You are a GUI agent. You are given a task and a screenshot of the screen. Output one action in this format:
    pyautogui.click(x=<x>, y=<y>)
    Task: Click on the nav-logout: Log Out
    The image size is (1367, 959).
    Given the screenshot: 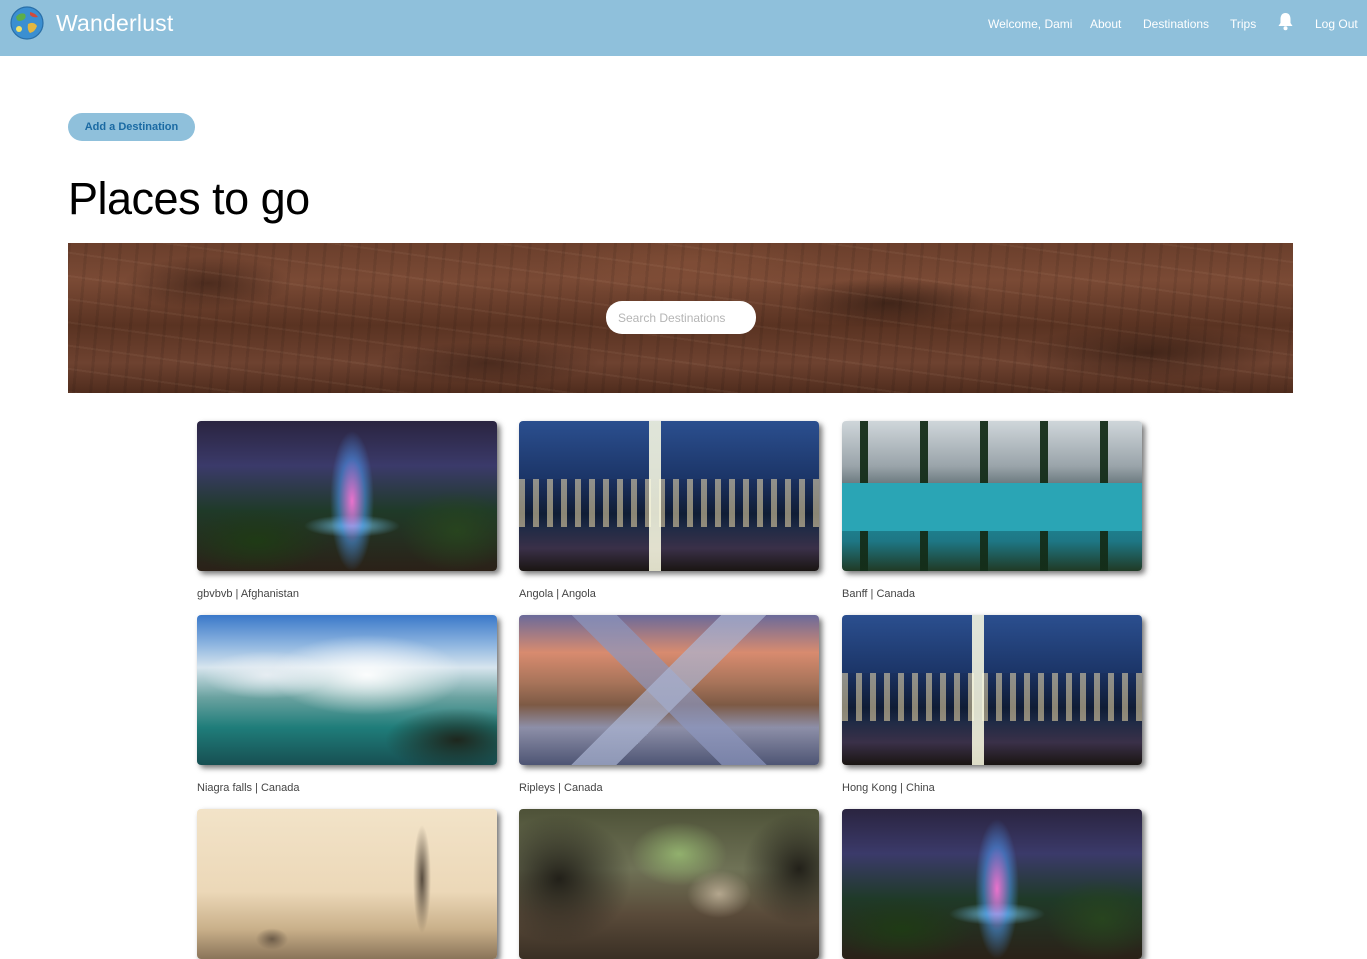 What is the action you would take?
    pyautogui.click(x=1336, y=24)
    